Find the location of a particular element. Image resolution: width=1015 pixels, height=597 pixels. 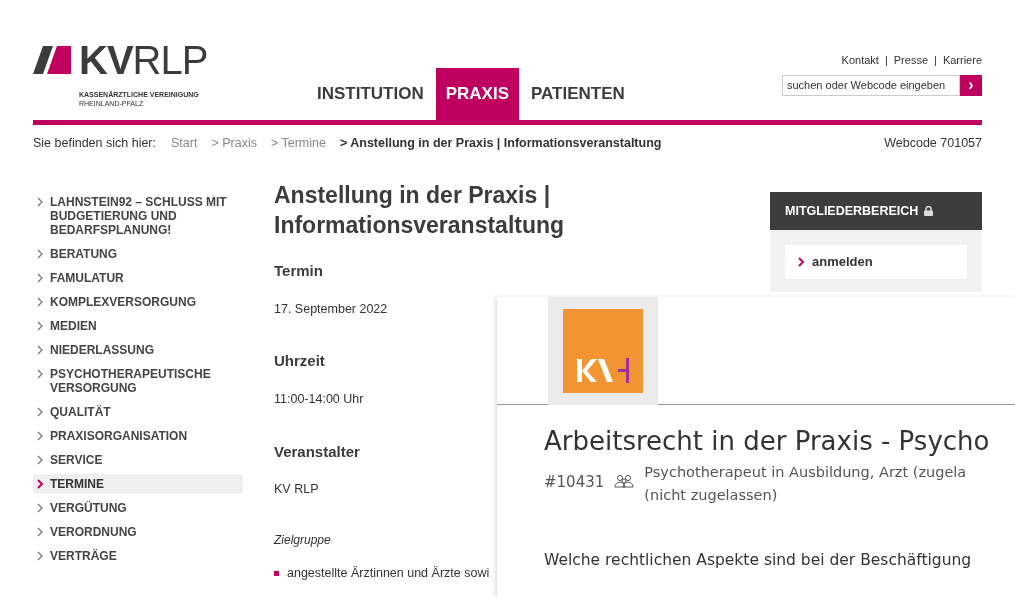

event-number: #10431 is located at coordinates (574, 482).